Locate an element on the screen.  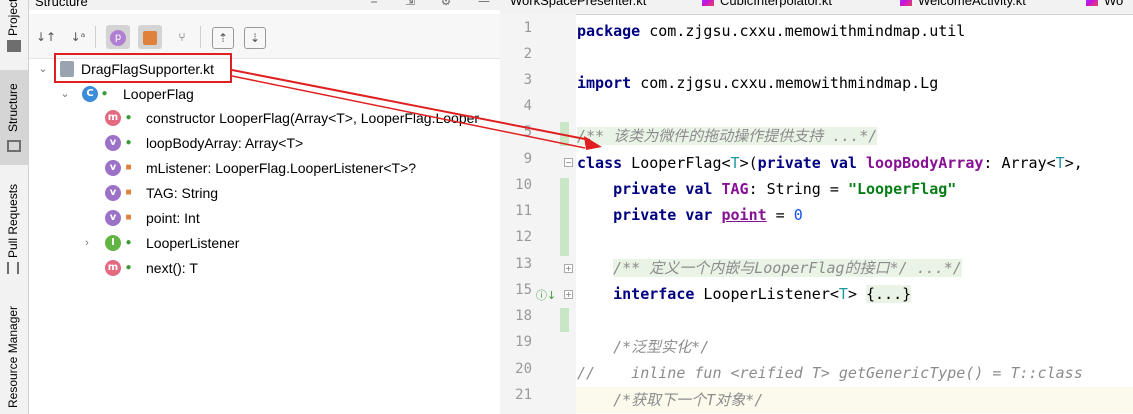
chevron-right-icon: › is located at coordinates (87, 243).